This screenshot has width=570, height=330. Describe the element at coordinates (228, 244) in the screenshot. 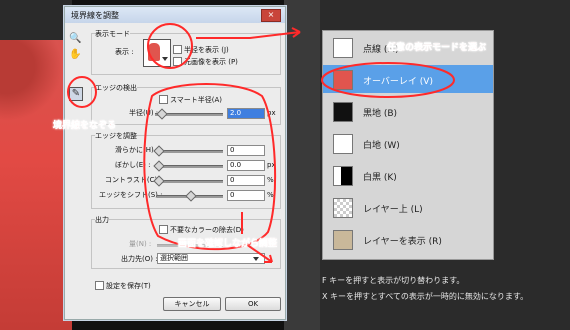

I see `annotation-adjust-while-checking: 画面を確認しながら調整` at that location.